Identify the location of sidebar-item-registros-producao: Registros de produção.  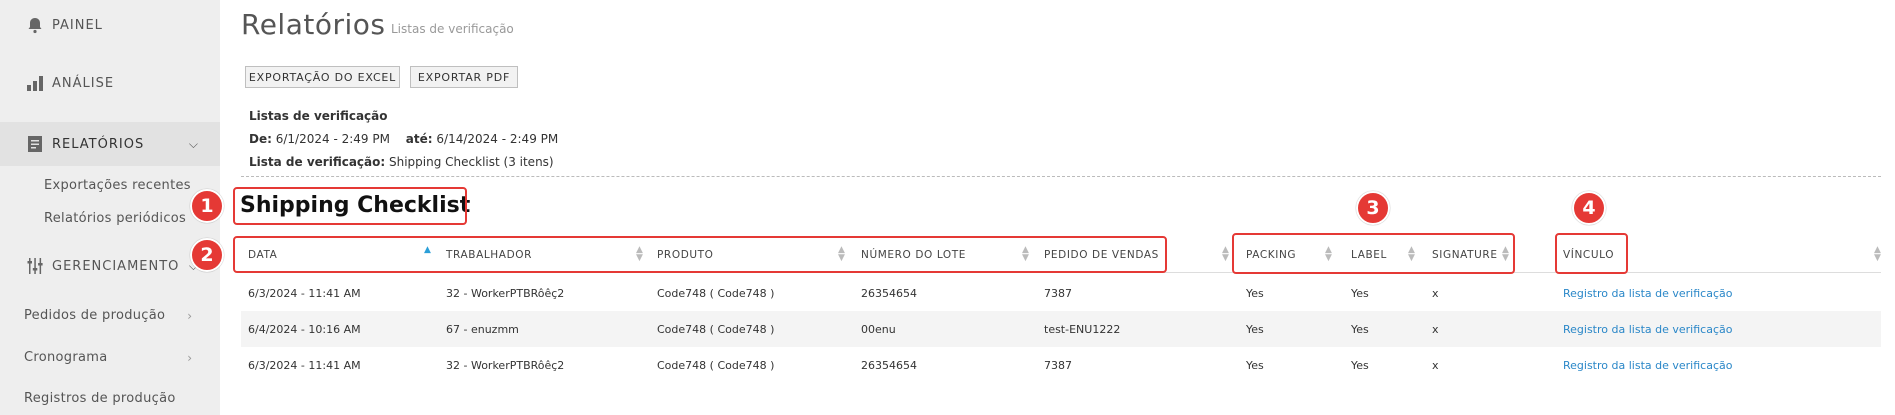
(100, 398).